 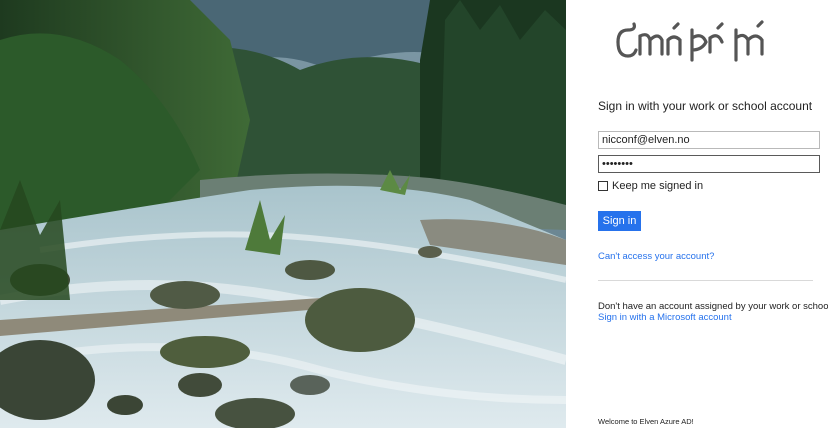 What do you see at coordinates (658, 186) in the screenshot?
I see `keep-signed-in-label: Keep me signed in` at bounding box center [658, 186].